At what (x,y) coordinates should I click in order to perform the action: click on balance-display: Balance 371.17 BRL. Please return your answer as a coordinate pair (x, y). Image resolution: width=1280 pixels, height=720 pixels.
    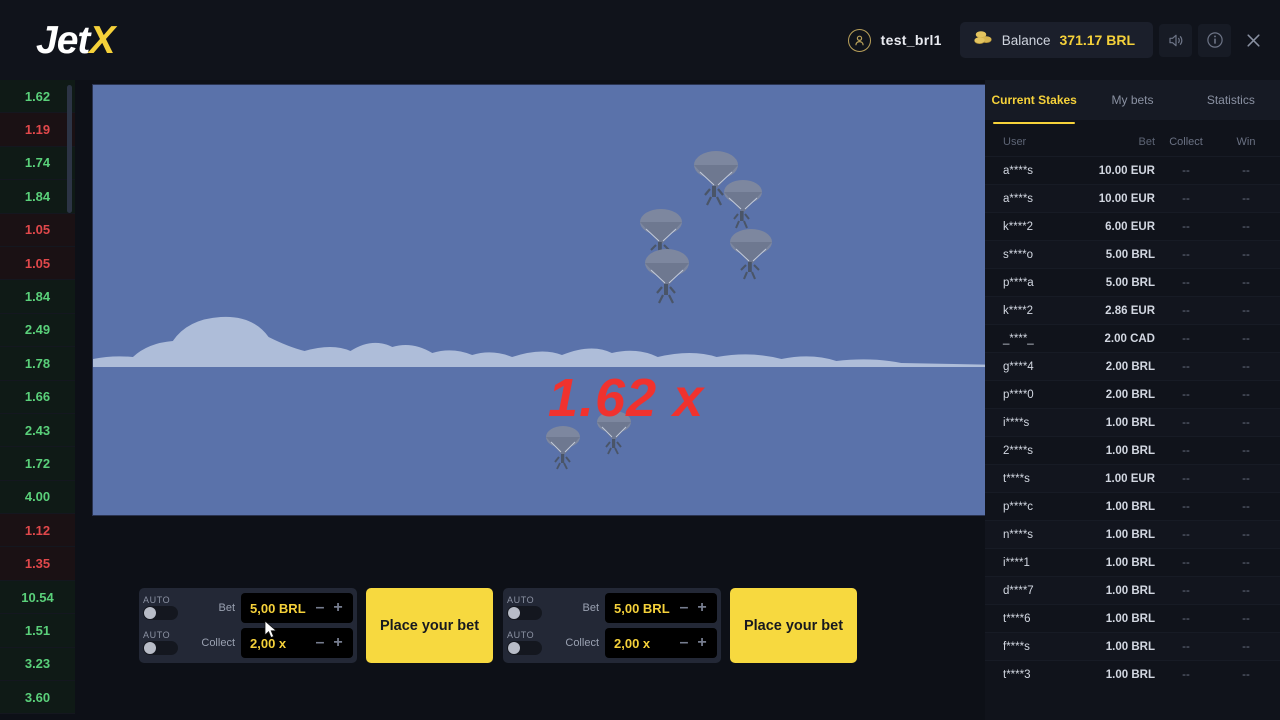
    Looking at the image, I should click on (1056, 40).